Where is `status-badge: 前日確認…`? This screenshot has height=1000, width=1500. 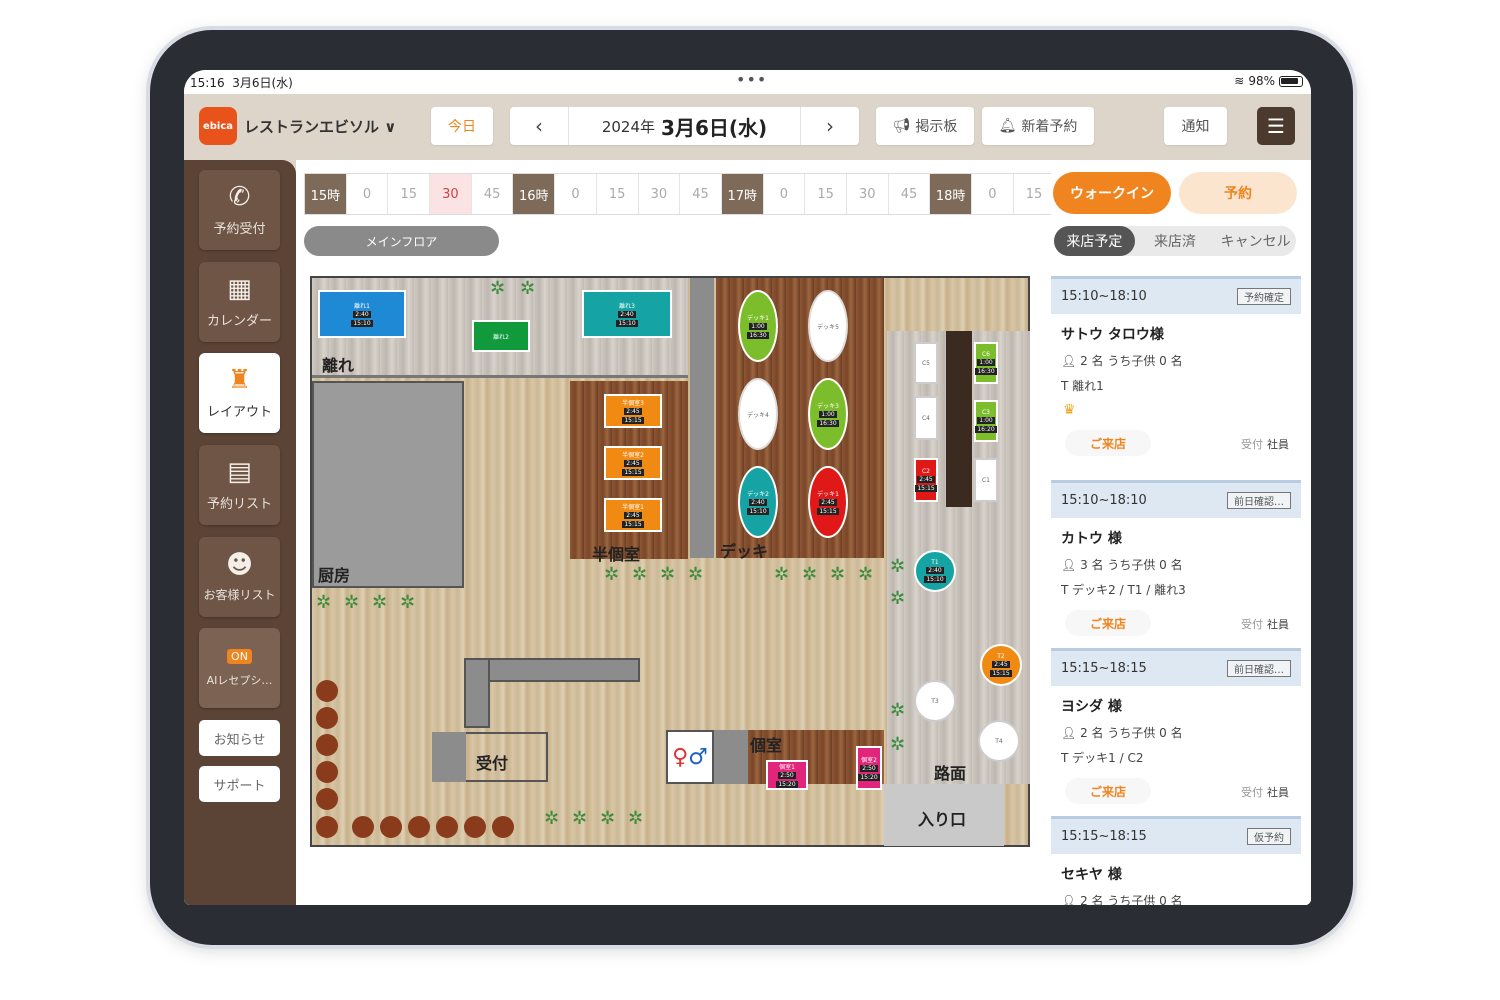
status-badge: 前日確認… is located at coordinates (1259, 500).